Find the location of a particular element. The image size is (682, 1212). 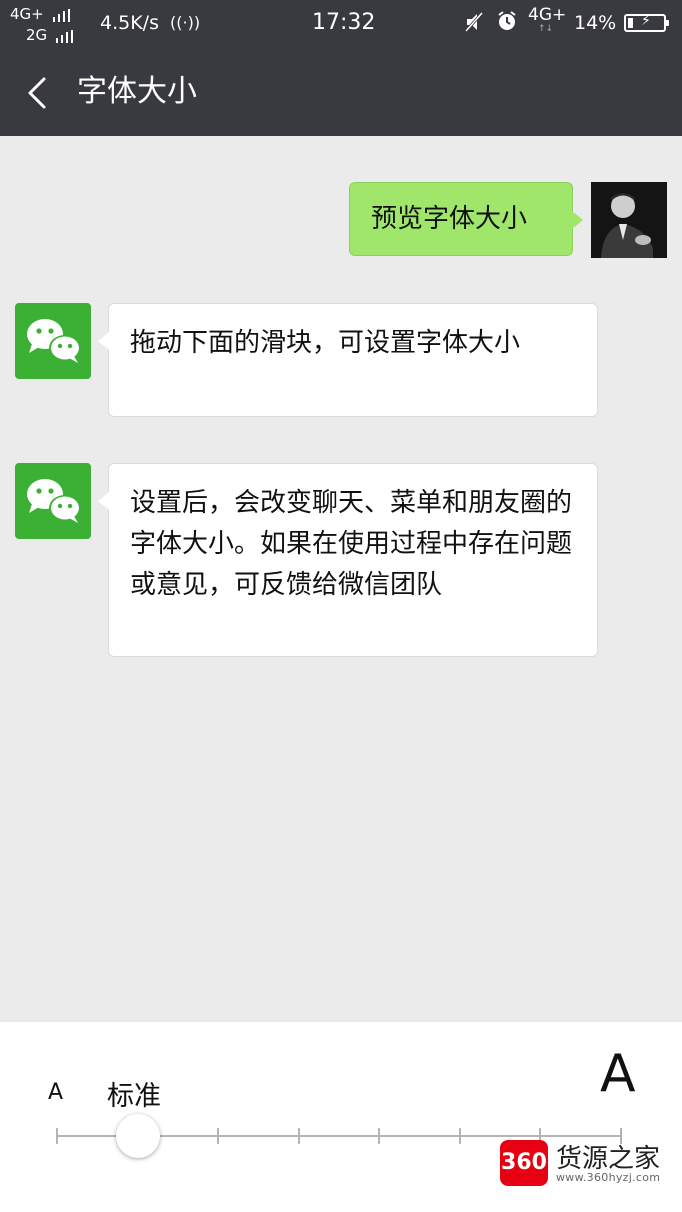

network-type: 4G+ is located at coordinates (547, 15).